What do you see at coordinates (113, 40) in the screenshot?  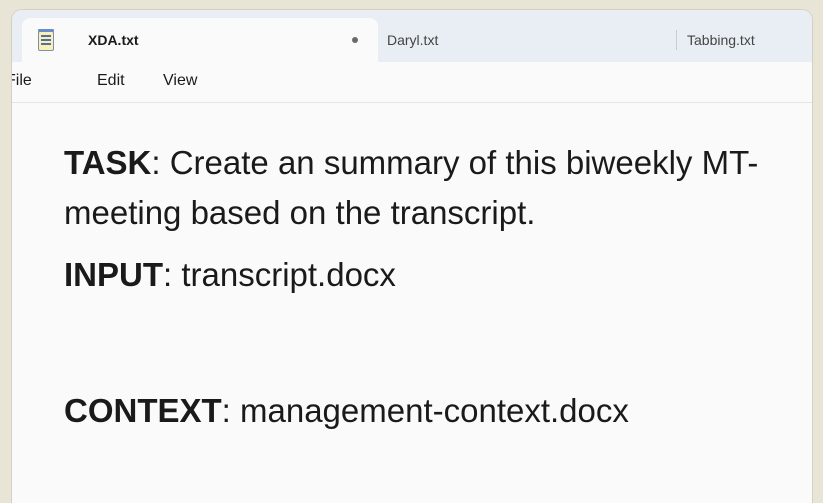 I see `tab-label-xda: XDA.txt` at bounding box center [113, 40].